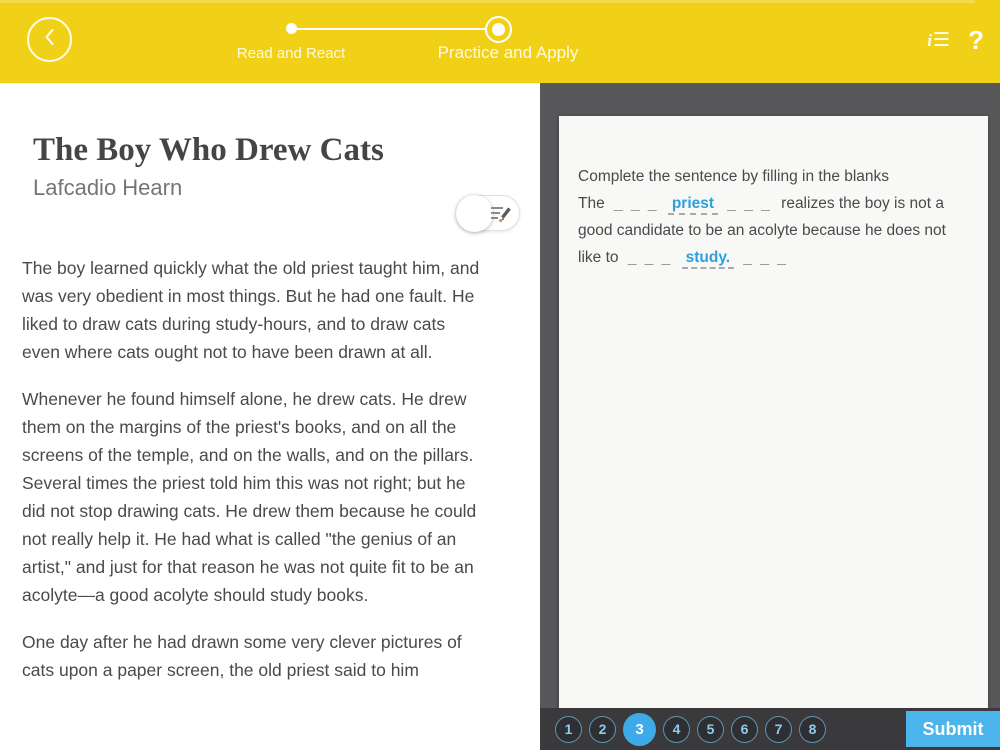  I want to click on progress-step-ring-practice, so click(498, 29).